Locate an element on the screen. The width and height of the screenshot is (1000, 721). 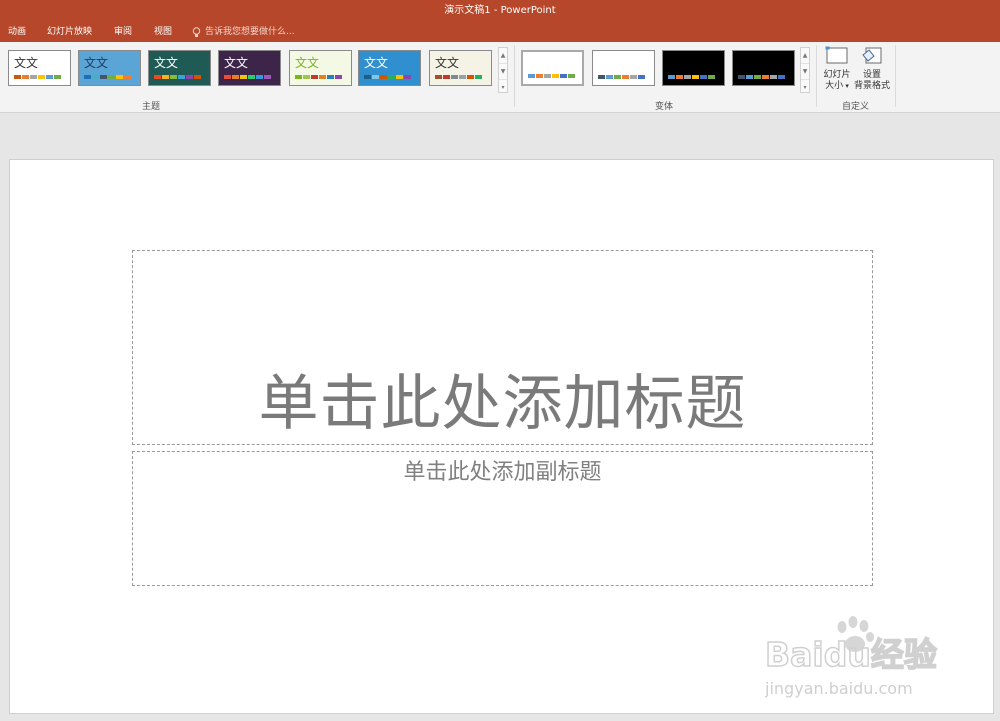
format-background-icon is located at coordinates (872, 55).